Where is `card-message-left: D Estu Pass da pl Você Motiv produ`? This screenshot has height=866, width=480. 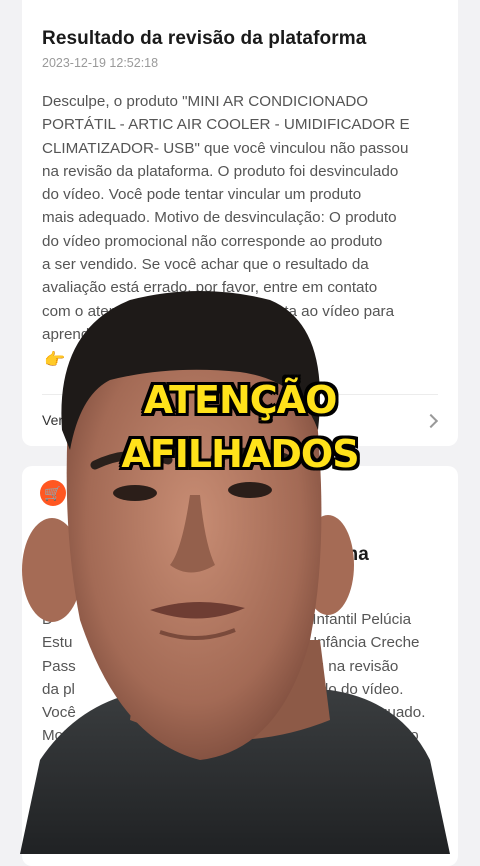
card-message-left: D Estu Pass da pl Você Motiv produ is located at coordinates (61, 689).